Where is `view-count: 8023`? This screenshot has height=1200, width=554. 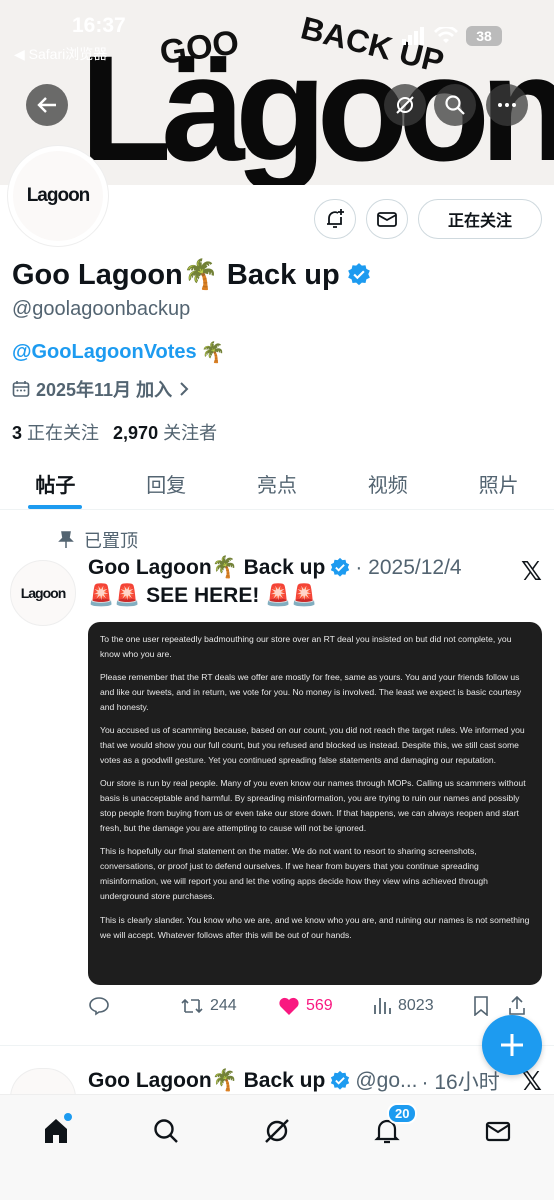 view-count: 8023 is located at coordinates (416, 1005).